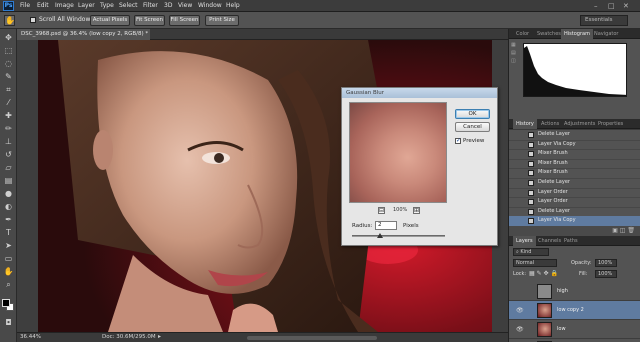  What do you see at coordinates (43, 5) in the screenshot?
I see `menu-edit: Edit` at bounding box center [43, 5].